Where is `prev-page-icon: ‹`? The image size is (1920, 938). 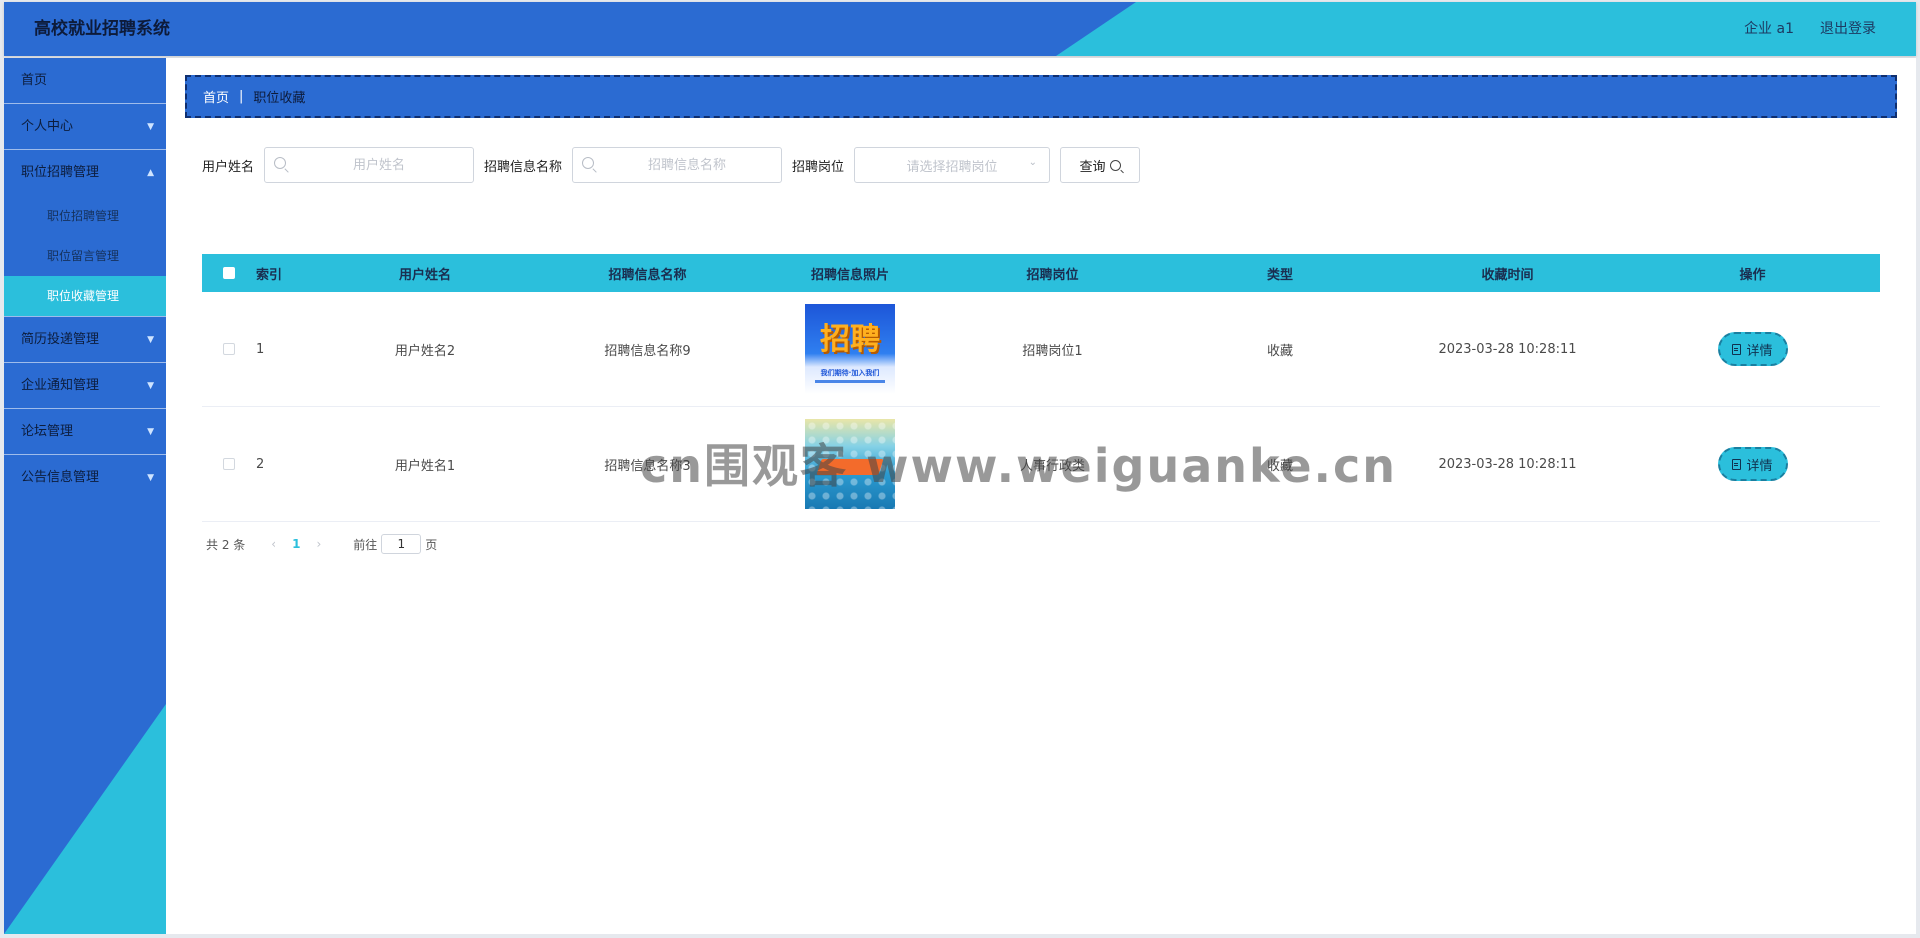 prev-page-icon: ‹ is located at coordinates (273, 544).